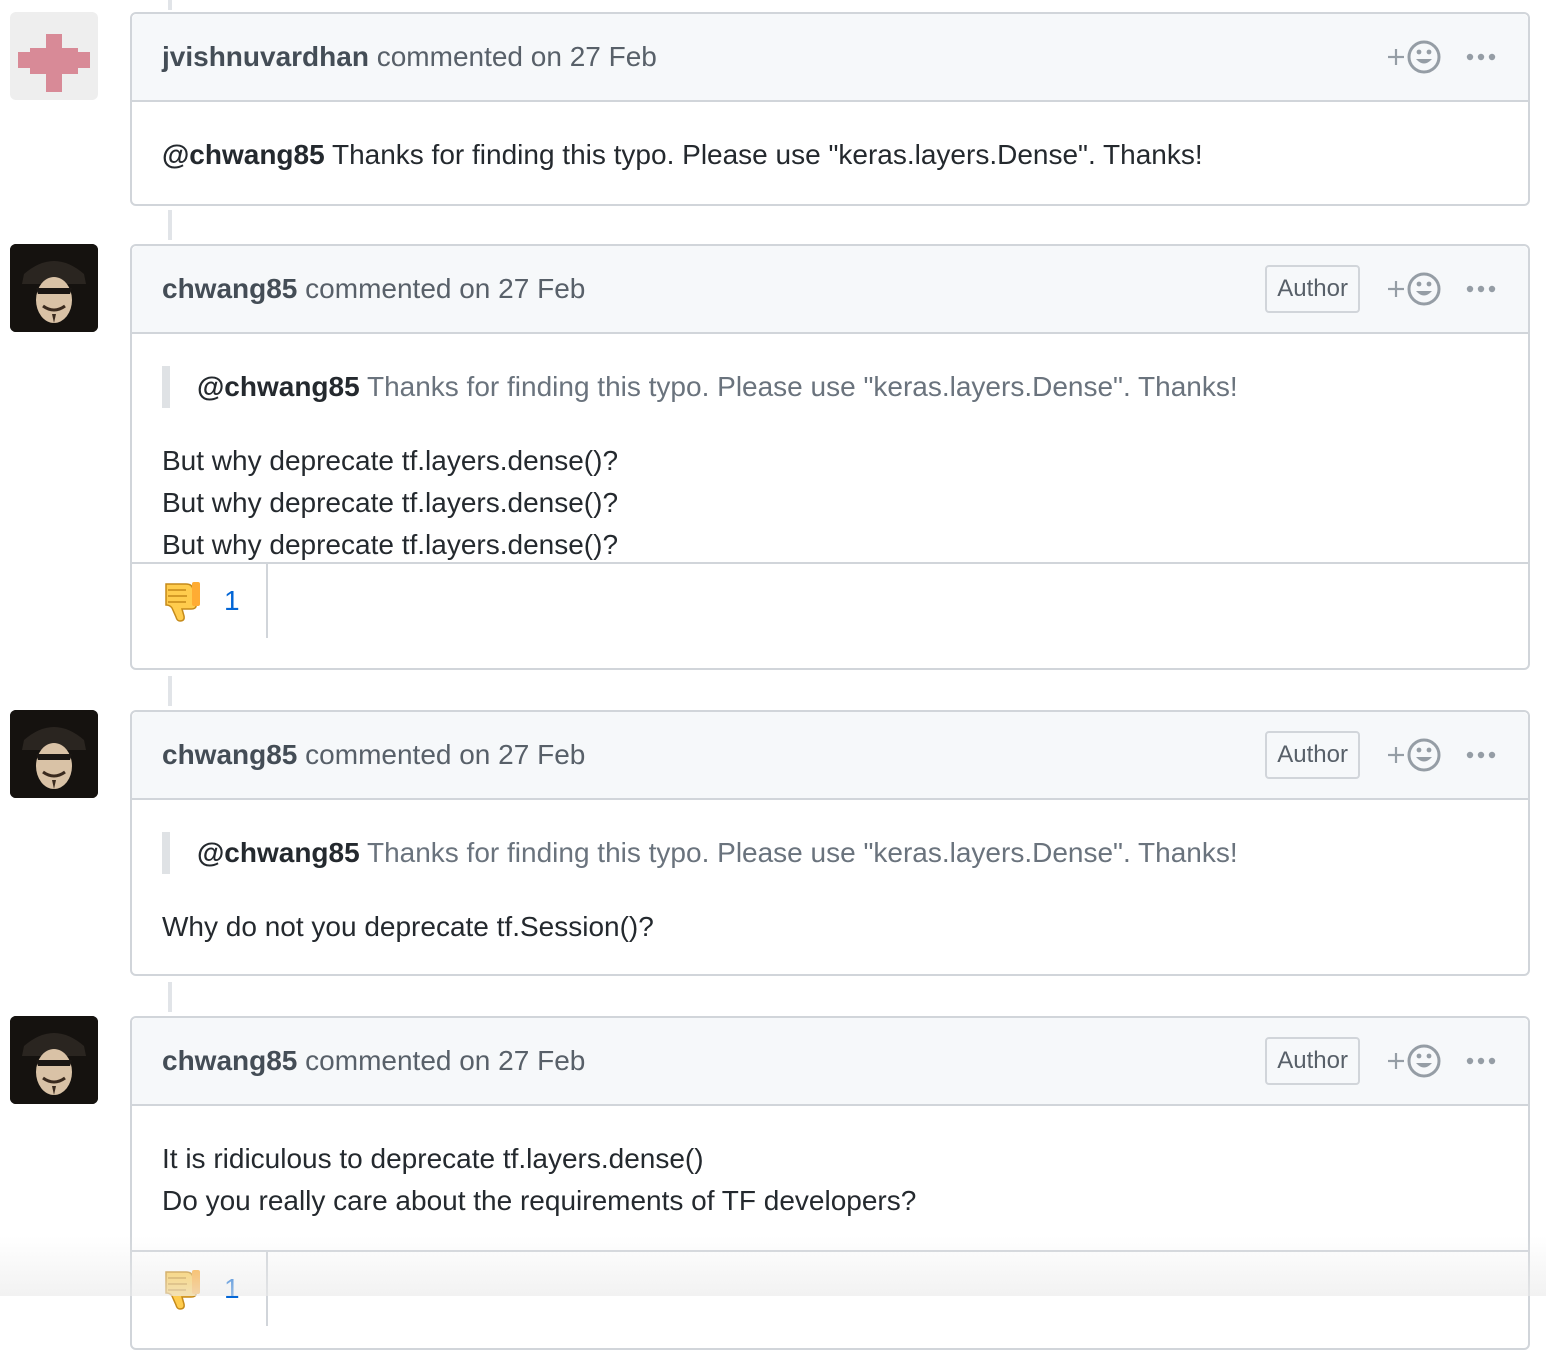 This screenshot has width=1546, height=1350. Describe the element at coordinates (408, 926) in the screenshot. I see `comment-text-line: Why do not you deprecate tf.Session()?` at that location.